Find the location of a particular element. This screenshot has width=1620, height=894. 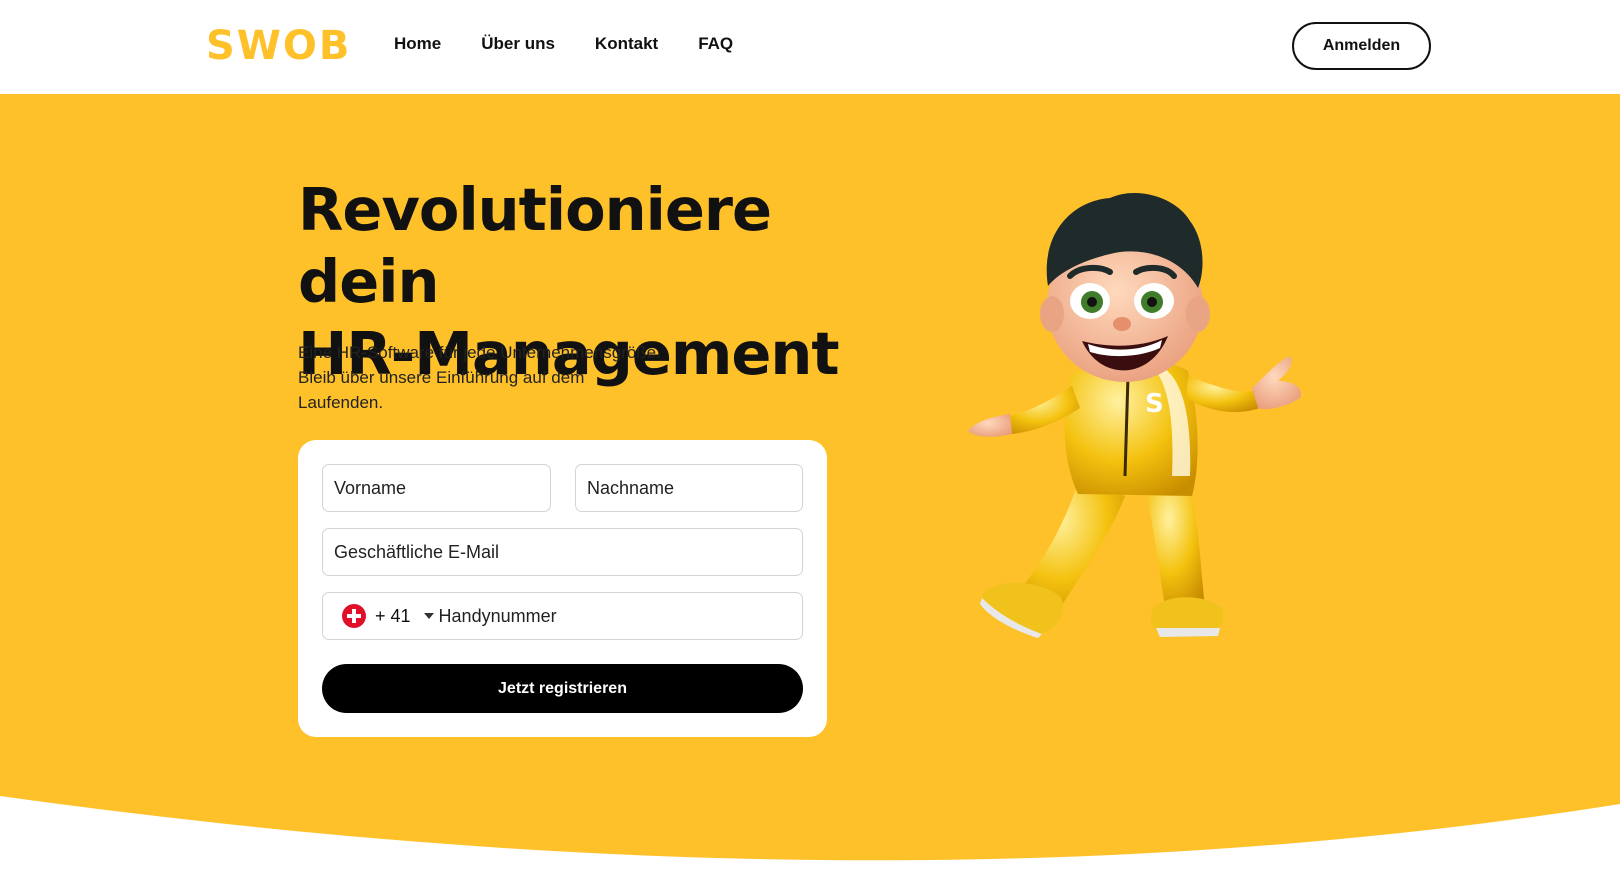

signup-form: + 41 Jetzt registrieren is located at coordinates (562, 588).